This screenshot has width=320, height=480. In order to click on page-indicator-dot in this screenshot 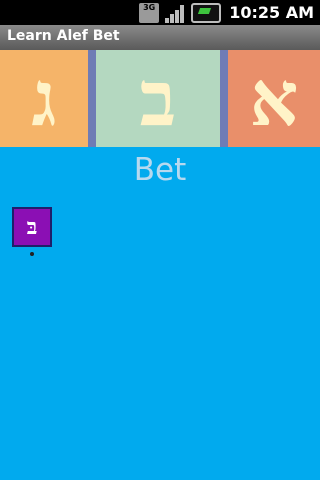, I will do `click(32, 254)`.